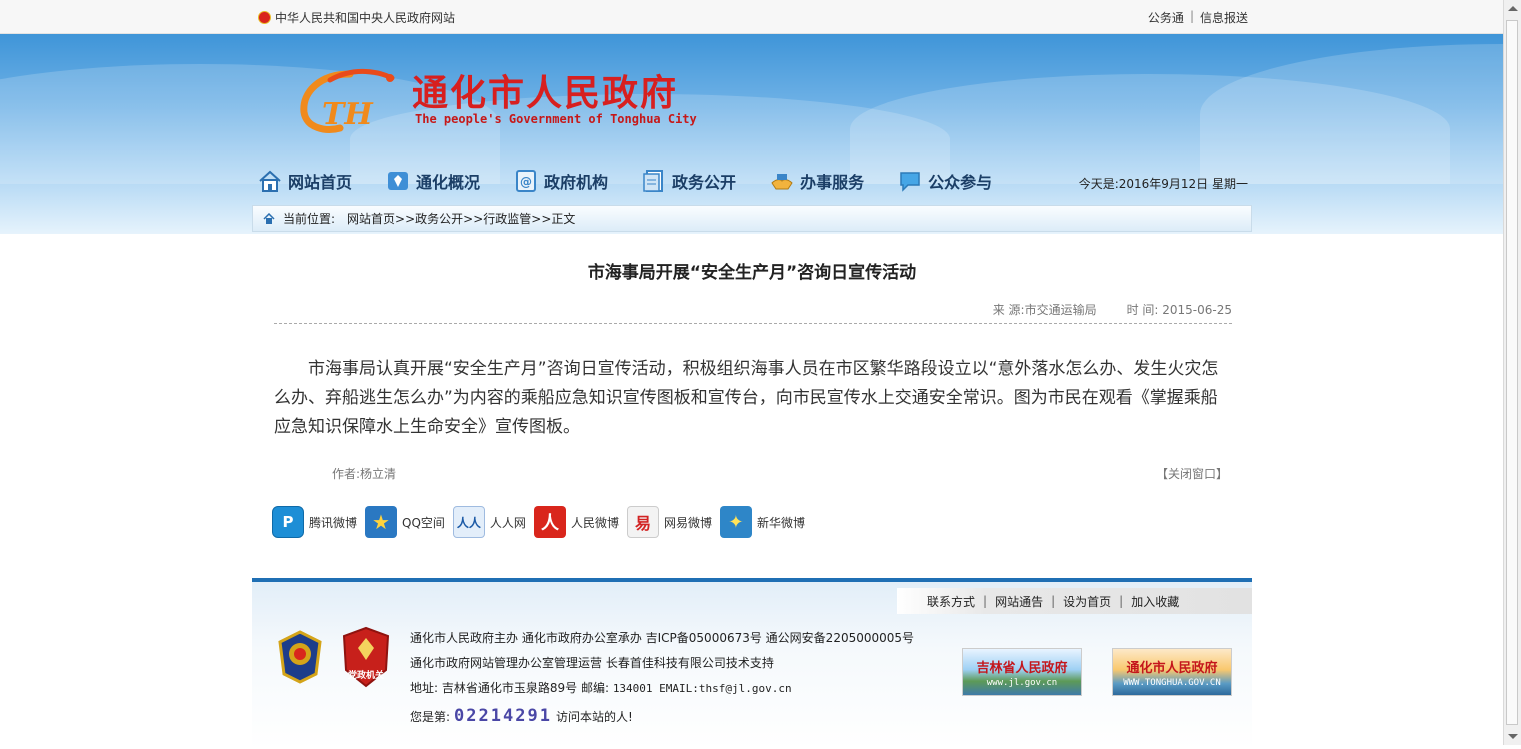 The image size is (1521, 749). What do you see at coordinates (1022, 683) in the screenshot?
I see `jilin-gov-link-url: www.jl.gov.cn` at bounding box center [1022, 683].